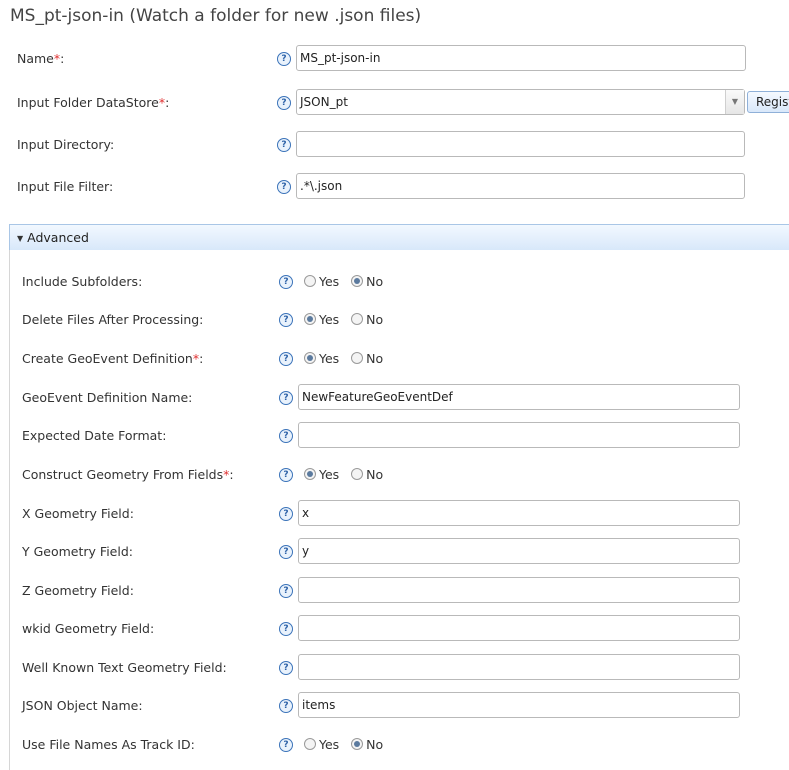 The width and height of the screenshot is (789, 770). I want to click on y-geometry-row: Y Geometry Field: ?, so click(394, 552).